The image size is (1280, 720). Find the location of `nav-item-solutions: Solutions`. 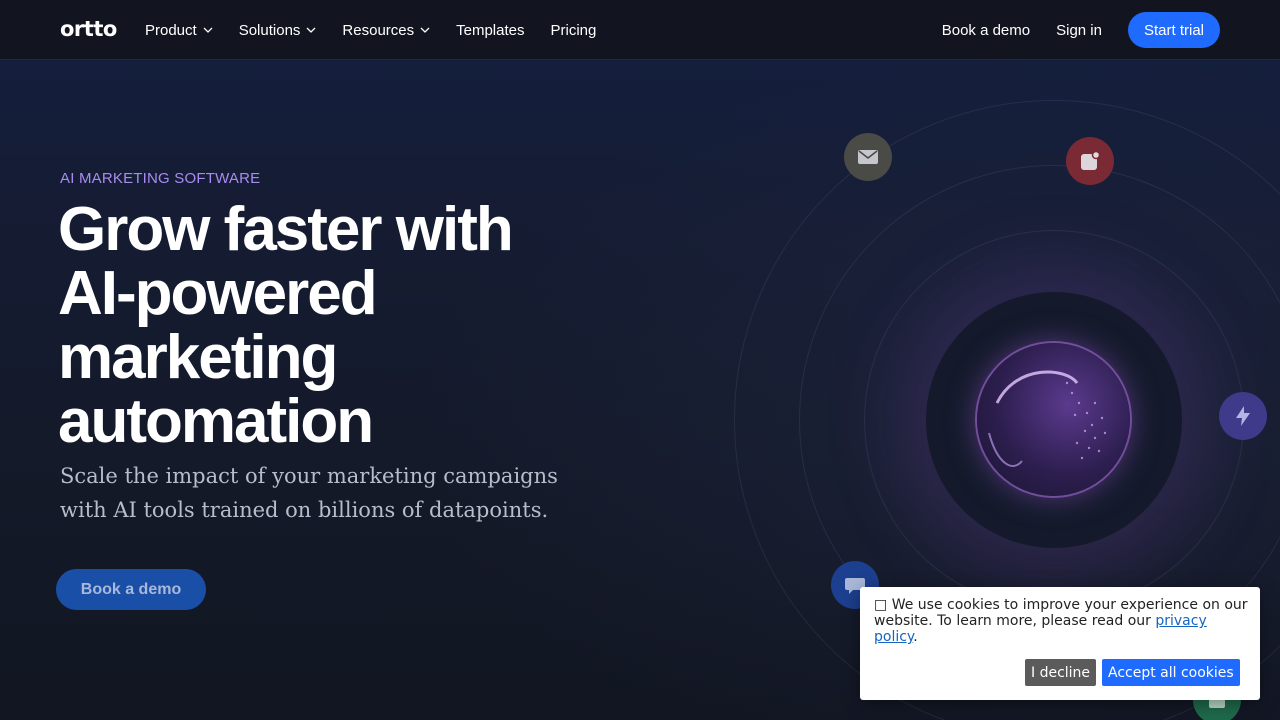

nav-item-solutions: Solutions is located at coordinates (278, 30).